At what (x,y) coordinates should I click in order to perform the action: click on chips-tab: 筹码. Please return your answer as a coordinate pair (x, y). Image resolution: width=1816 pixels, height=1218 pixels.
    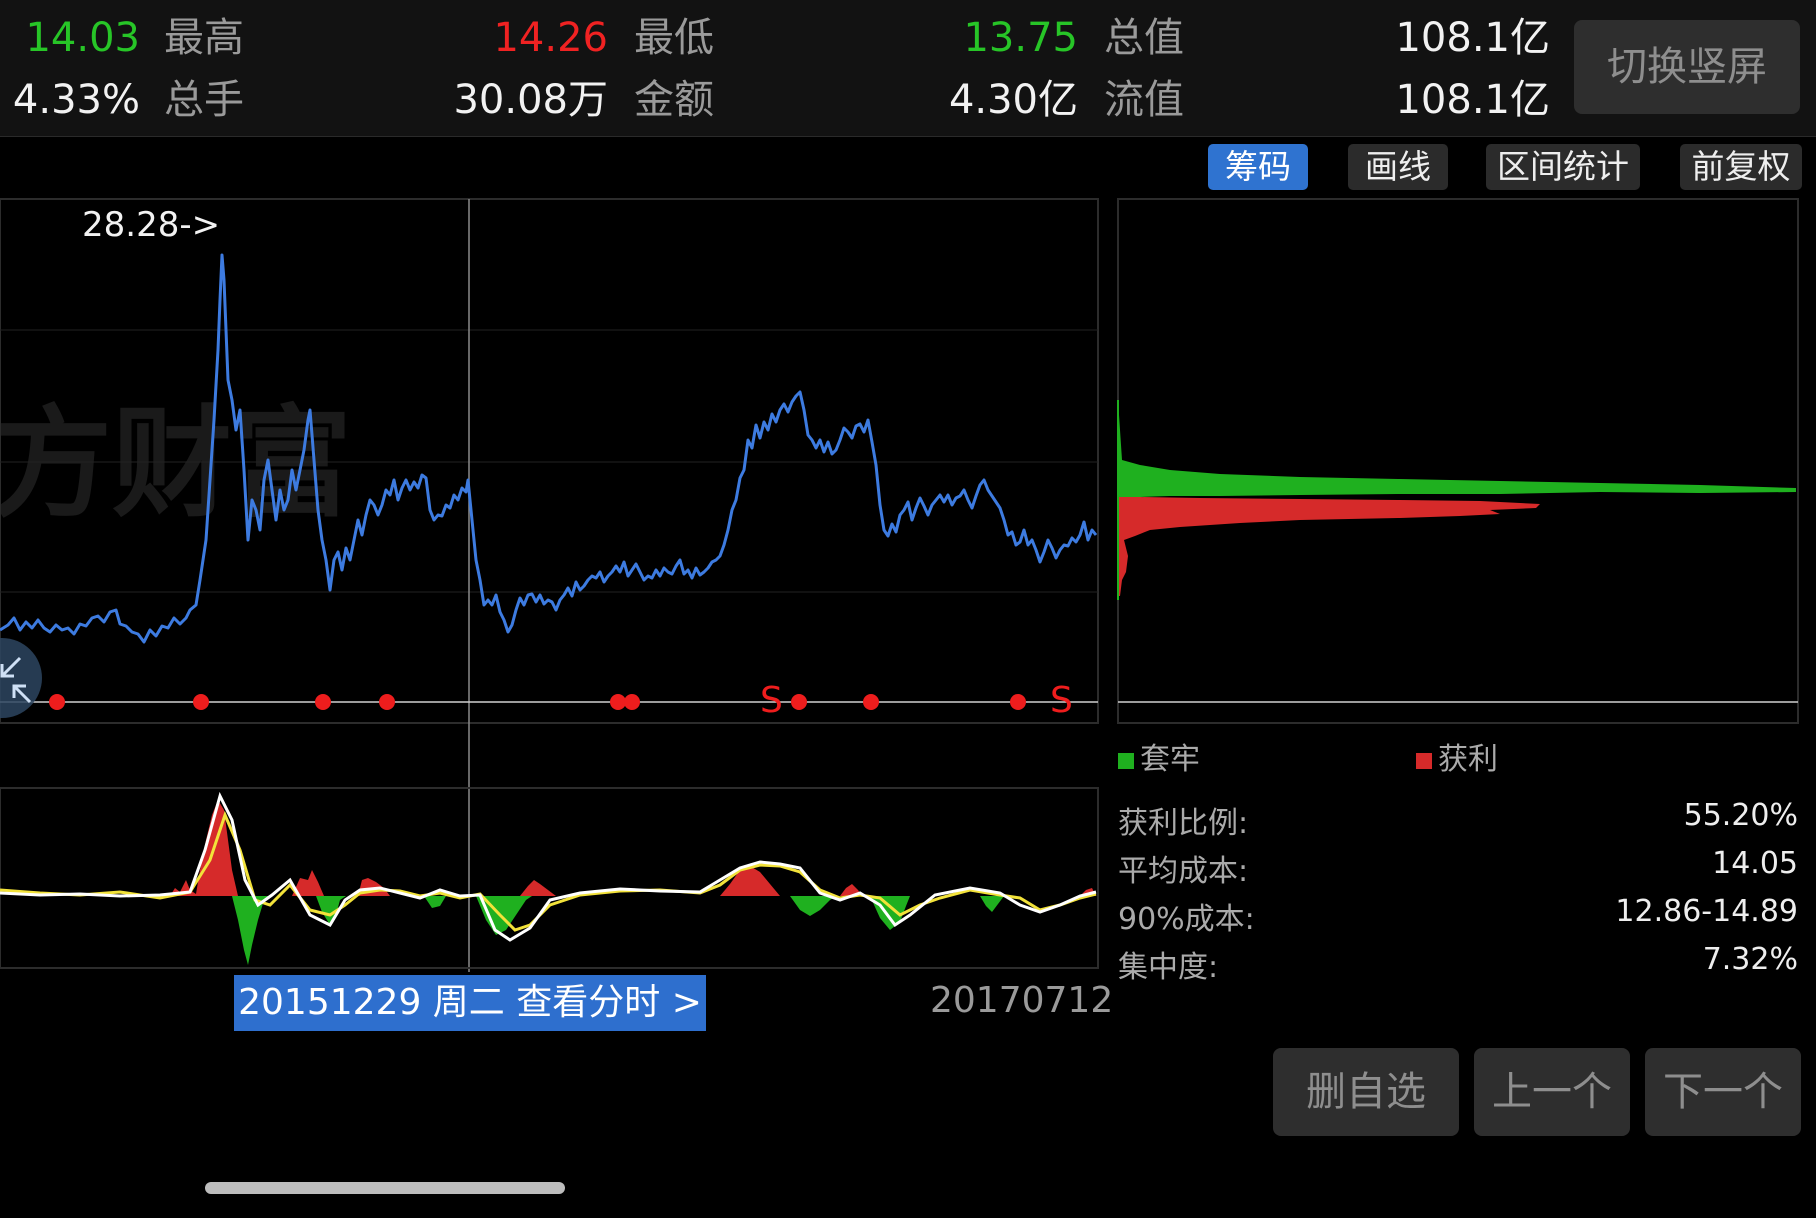
    Looking at the image, I should click on (1258, 167).